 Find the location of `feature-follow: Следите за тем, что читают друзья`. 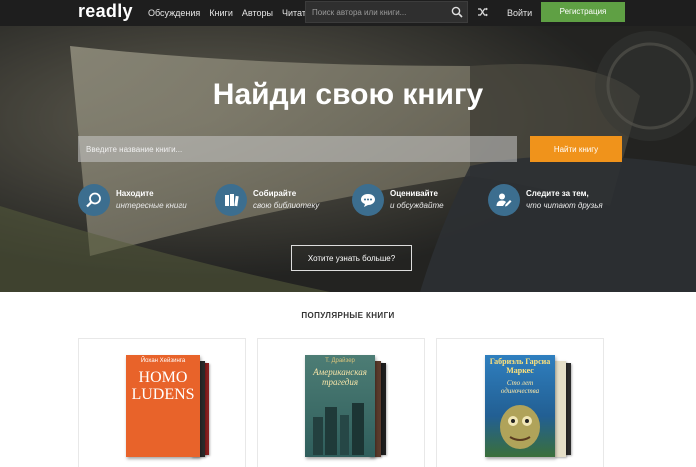

feature-follow: Следите за тем, что читают друзья is located at coordinates (545, 200).